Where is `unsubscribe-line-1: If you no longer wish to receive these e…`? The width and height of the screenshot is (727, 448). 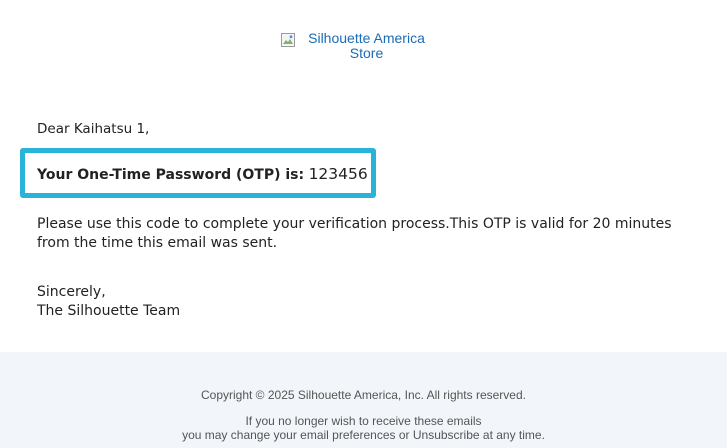 unsubscribe-line-1: If you no longer wish to receive these e… is located at coordinates (363, 421).